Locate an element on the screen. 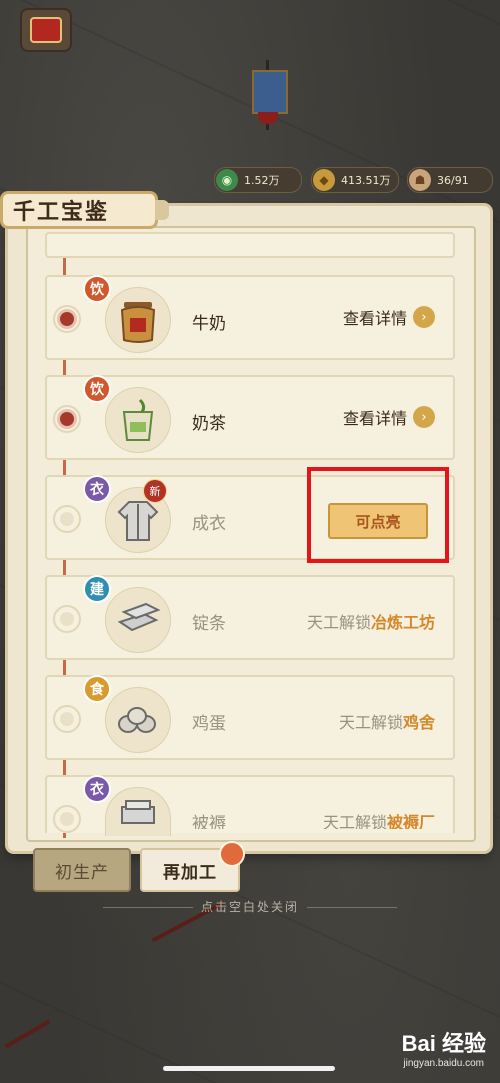  list-item: 衣 被褥 天工解锁被褥厂 is located at coordinates (250, 805).